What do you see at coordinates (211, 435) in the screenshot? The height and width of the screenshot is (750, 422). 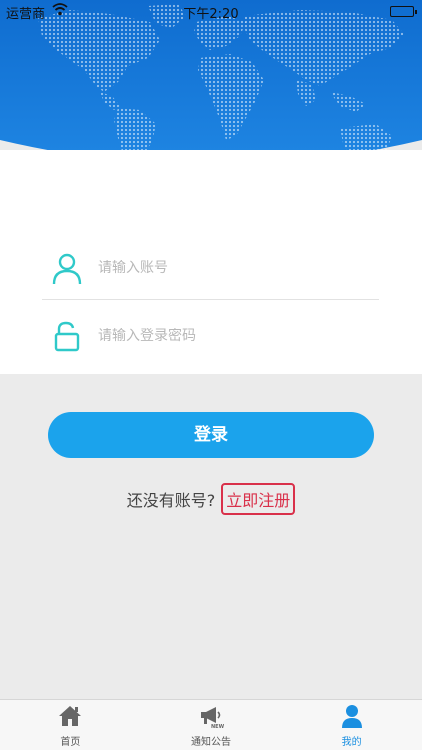 I see `login-button: 登录` at bounding box center [211, 435].